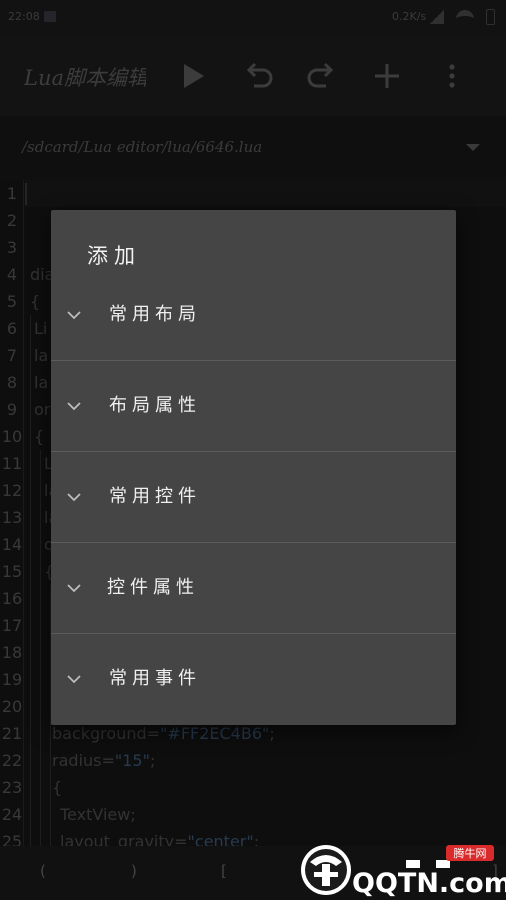 This screenshot has width=506, height=900. I want to click on code-line: TextView;, so click(98, 814).